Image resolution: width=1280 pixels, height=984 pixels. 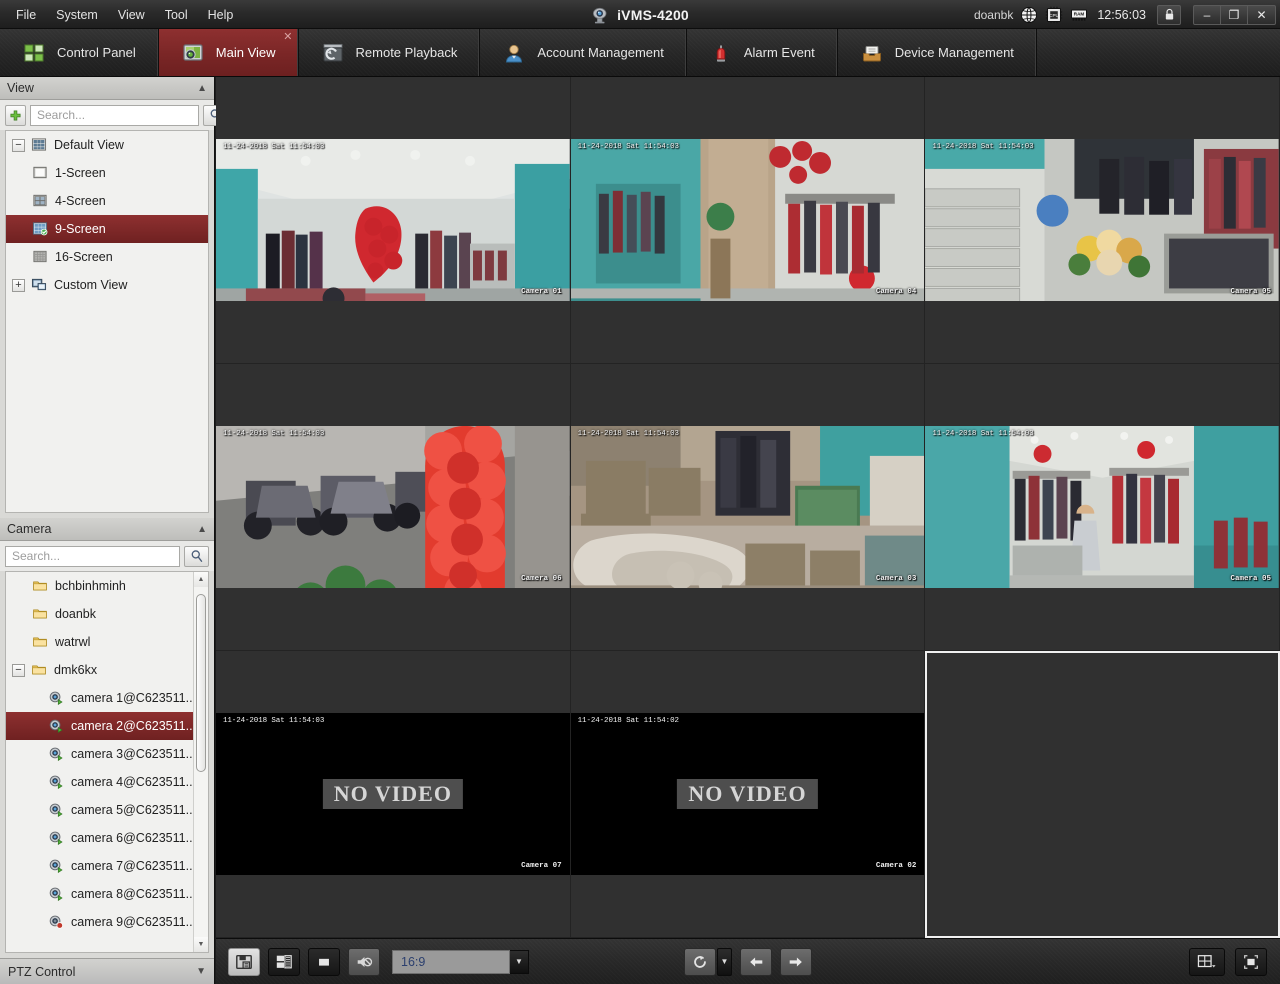 I want to click on tab-alarm-event: Alarm Event, so click(x=762, y=52).